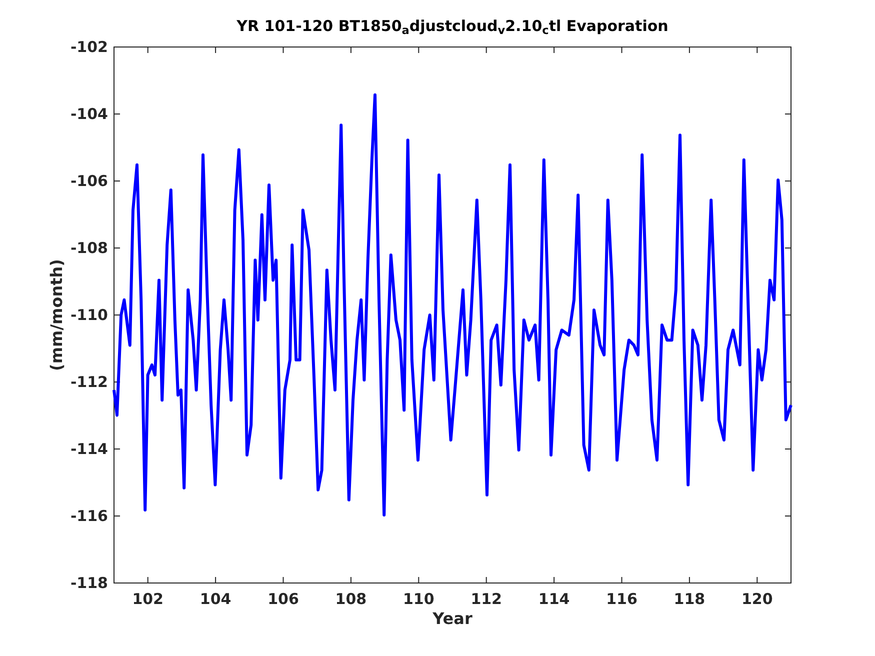  I want to click on tick-label: 110, so click(418, 599).